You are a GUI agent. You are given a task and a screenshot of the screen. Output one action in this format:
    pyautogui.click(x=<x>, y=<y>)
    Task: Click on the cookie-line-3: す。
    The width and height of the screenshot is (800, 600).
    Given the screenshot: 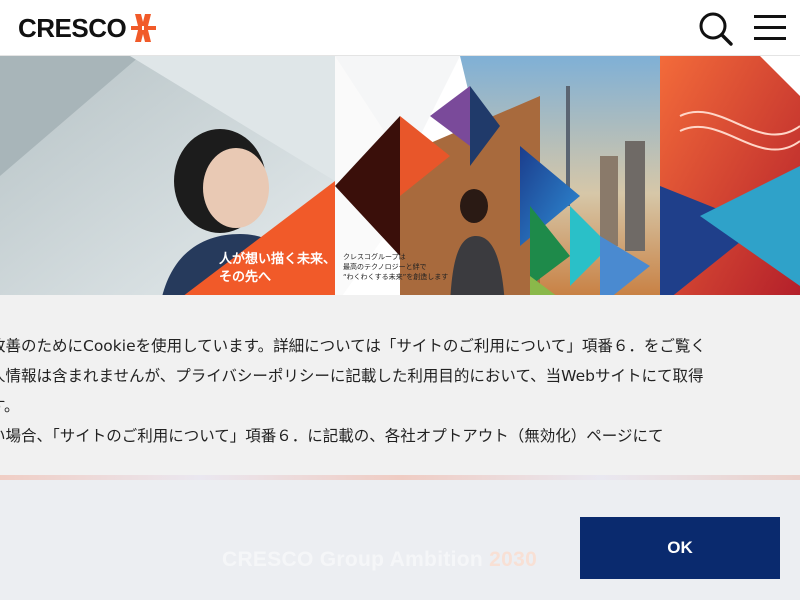 What is the action you would take?
    pyautogui.click(x=10, y=406)
    